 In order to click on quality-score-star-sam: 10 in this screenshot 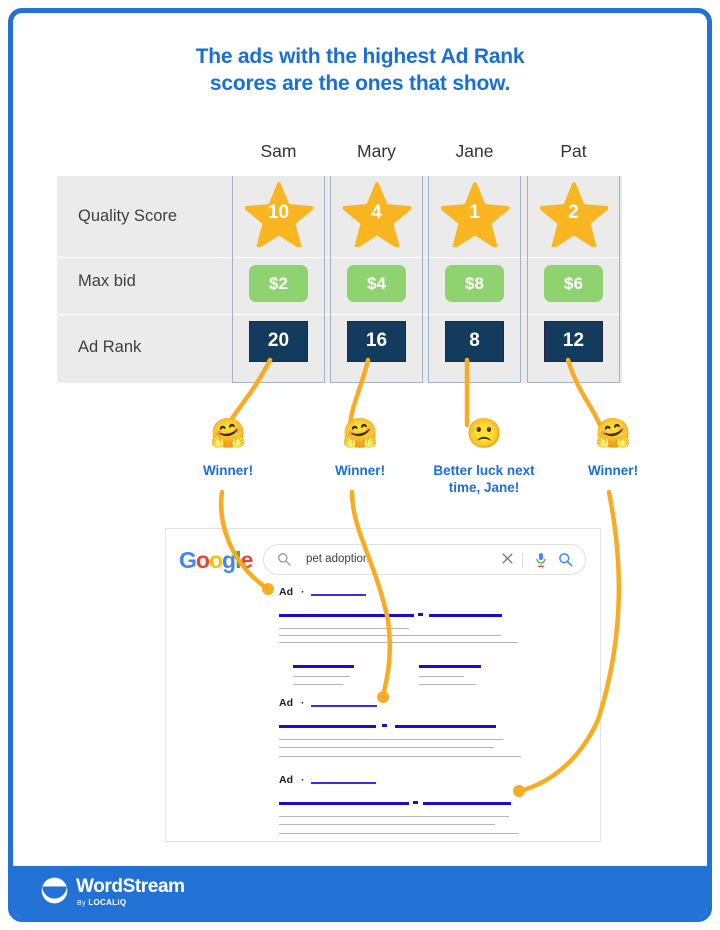, I will do `click(278, 217)`.